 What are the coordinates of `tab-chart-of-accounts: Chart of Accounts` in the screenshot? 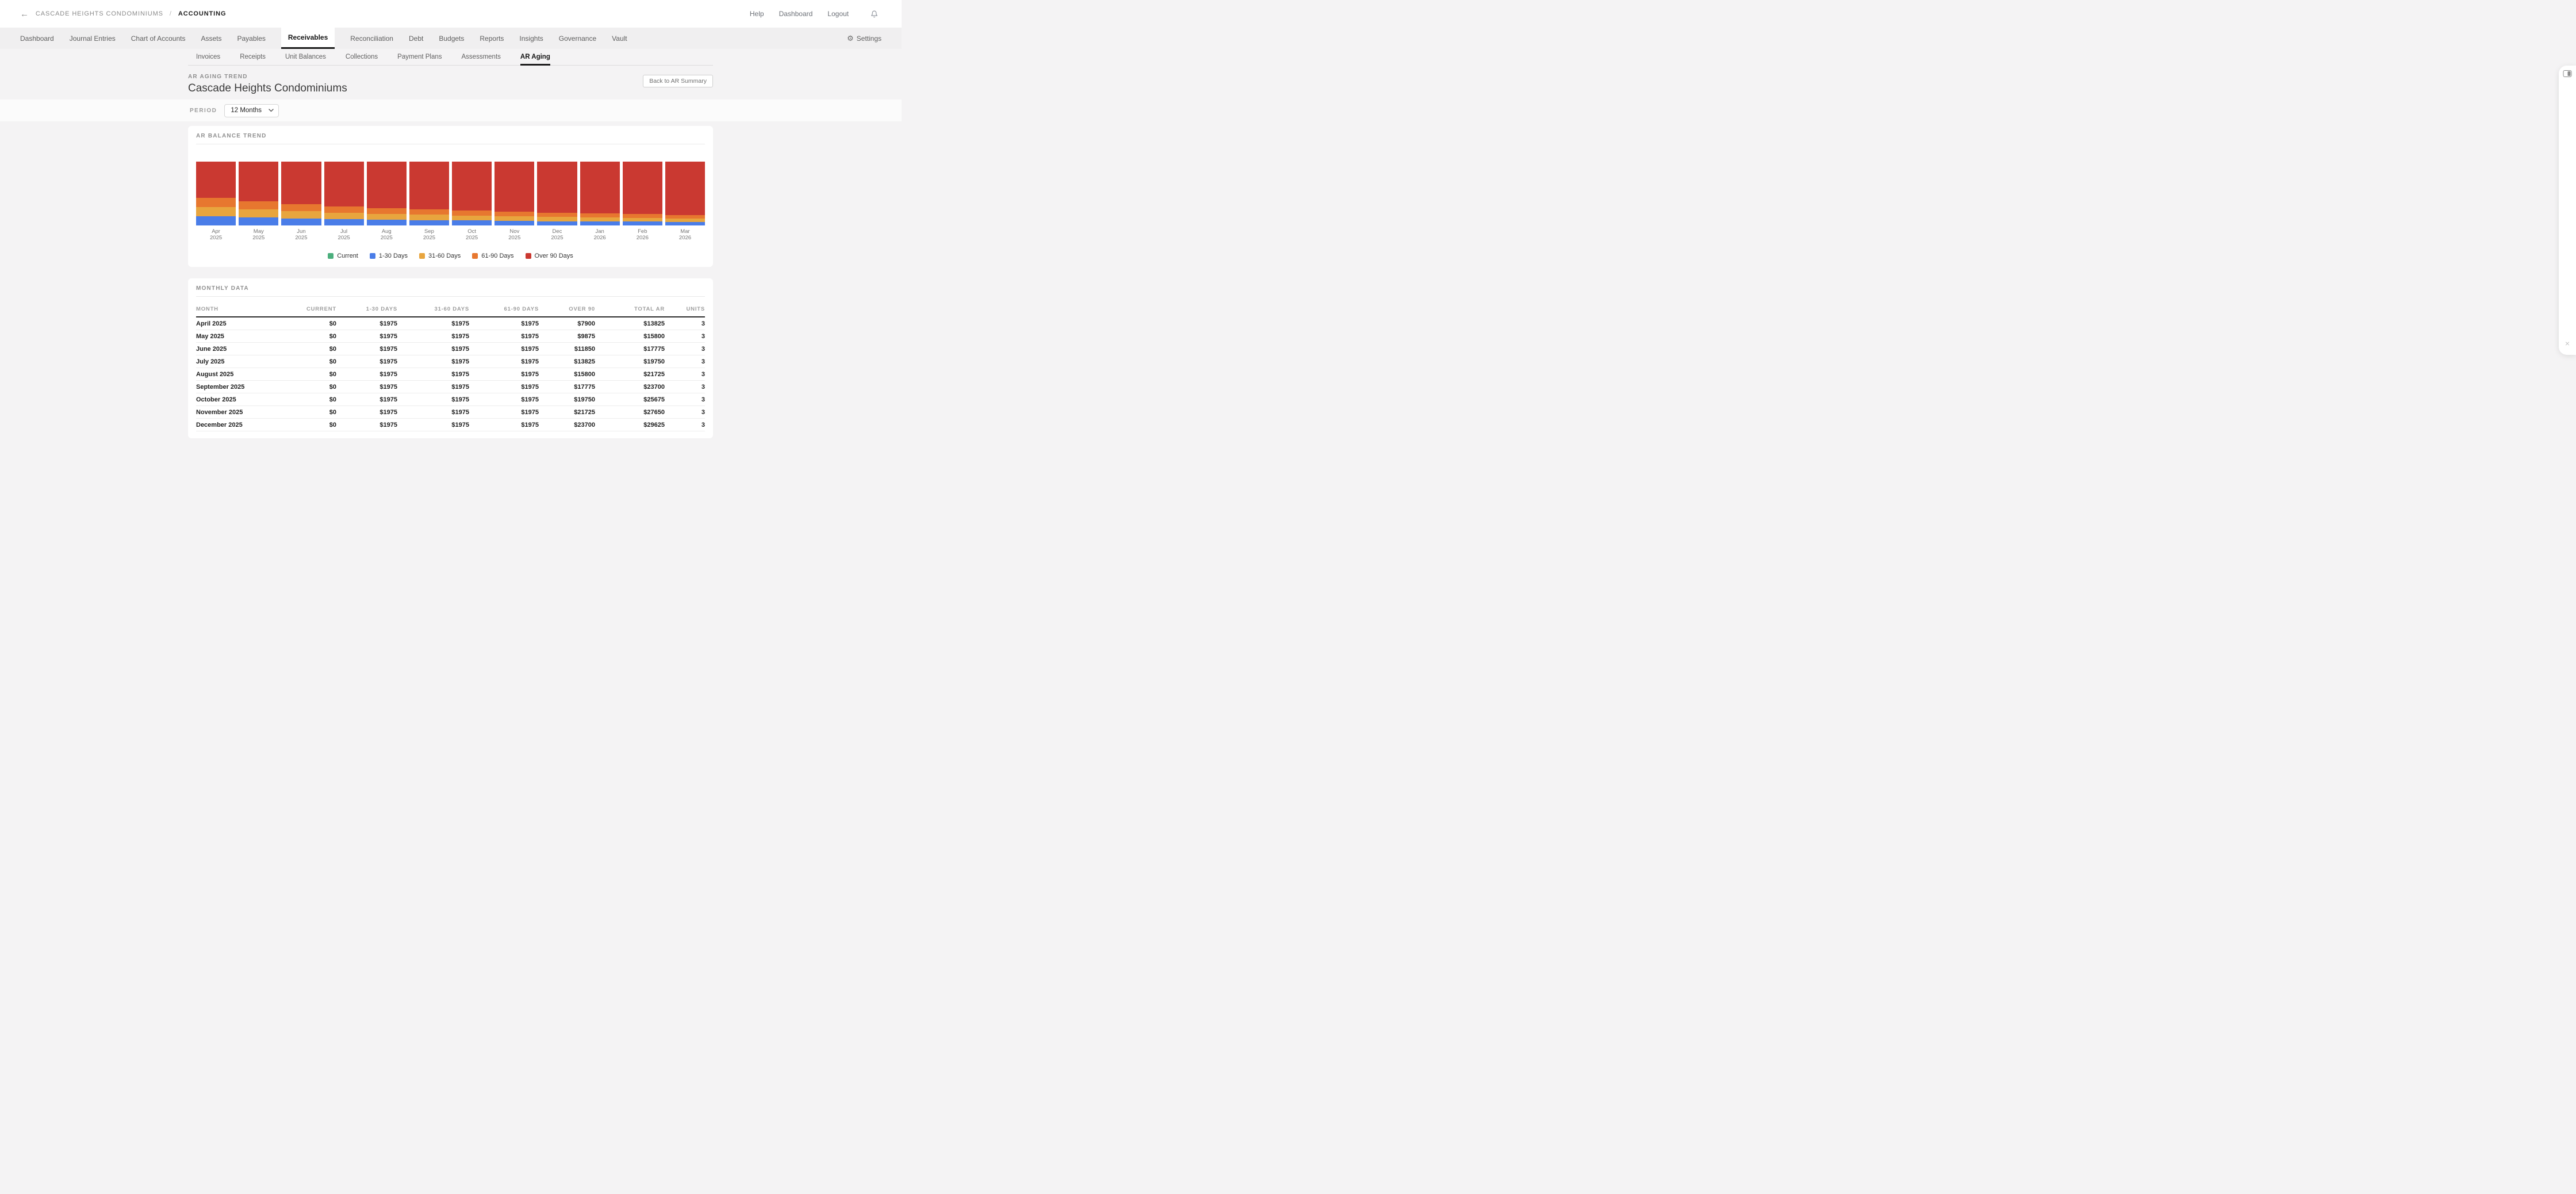 It's located at (158, 38).